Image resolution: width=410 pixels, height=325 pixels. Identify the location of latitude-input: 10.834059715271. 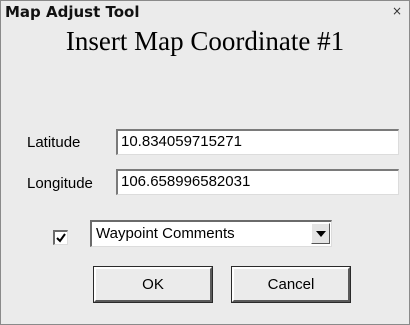
(257, 142).